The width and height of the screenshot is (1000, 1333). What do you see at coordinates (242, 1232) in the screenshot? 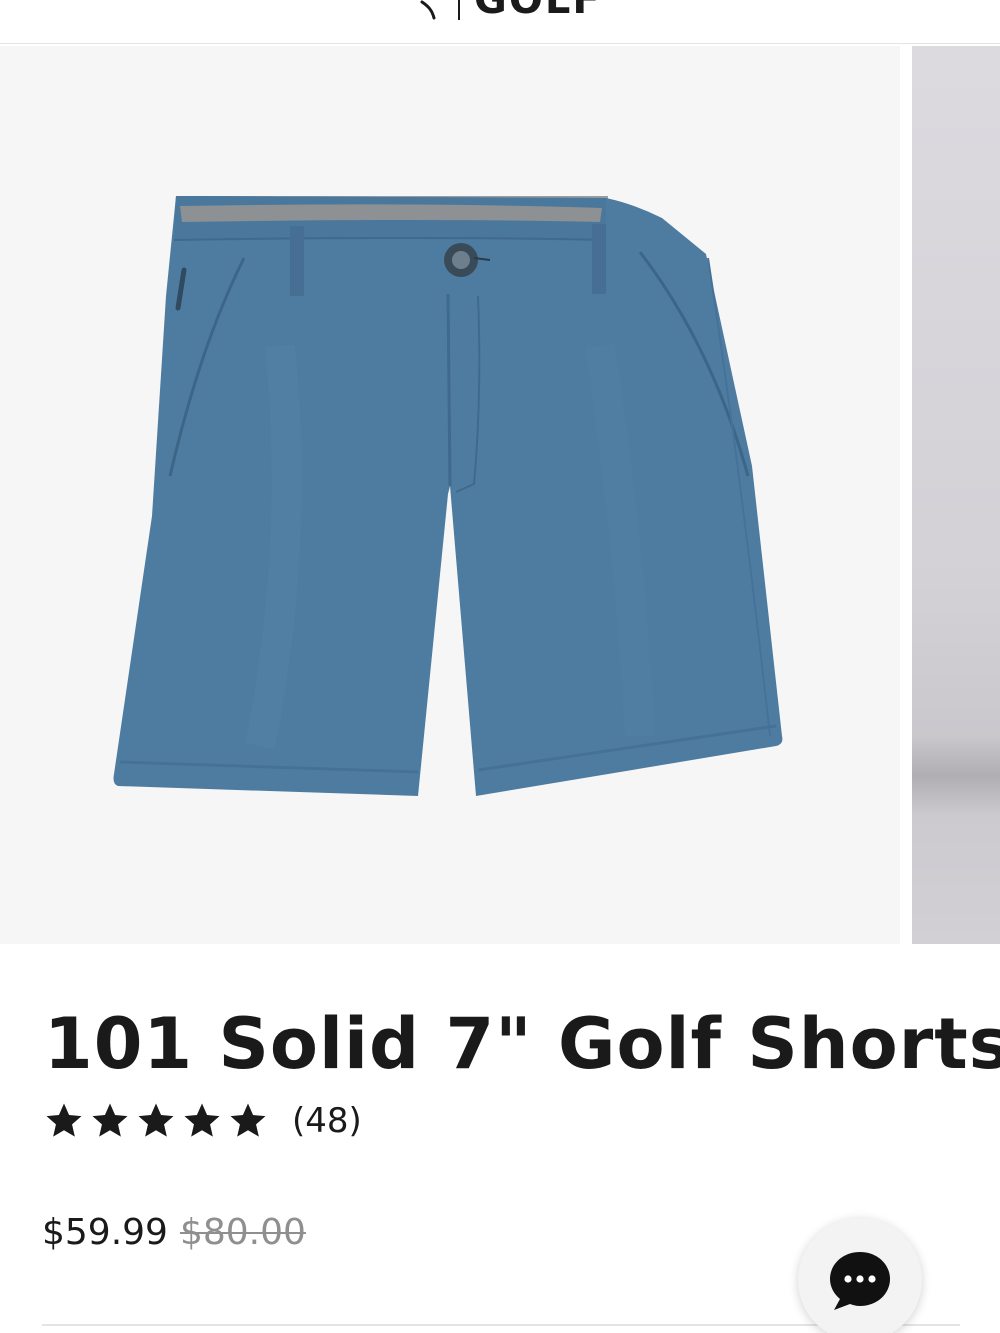
I see `original-price: $80.00` at bounding box center [242, 1232].